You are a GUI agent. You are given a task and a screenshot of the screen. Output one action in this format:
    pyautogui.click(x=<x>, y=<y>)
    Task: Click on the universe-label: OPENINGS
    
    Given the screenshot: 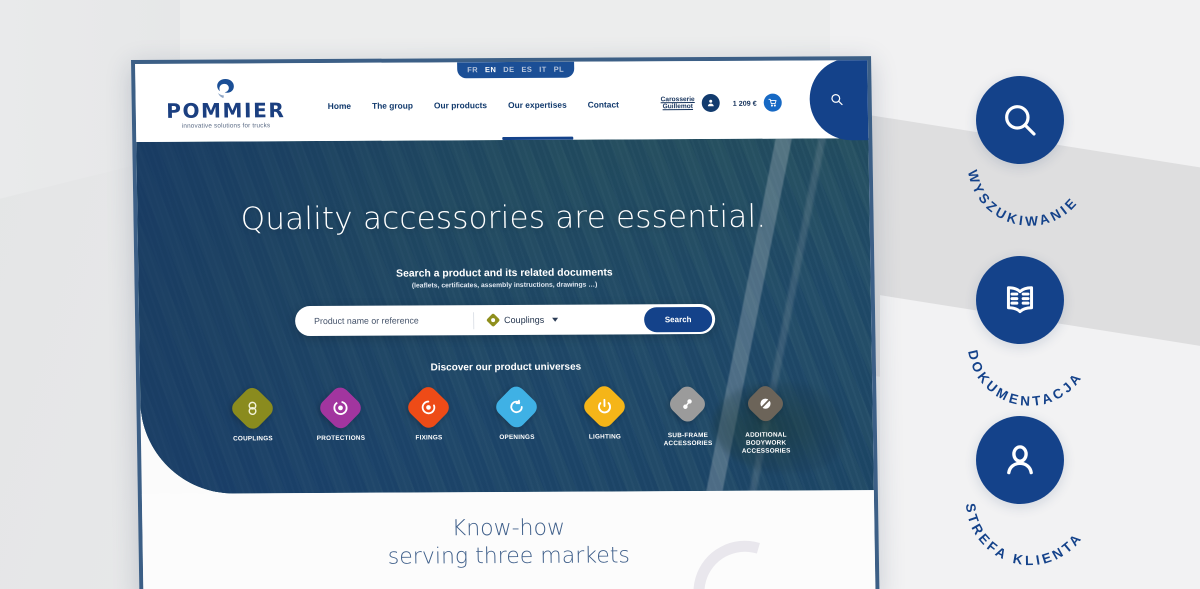 What is the action you would take?
    pyautogui.click(x=517, y=437)
    